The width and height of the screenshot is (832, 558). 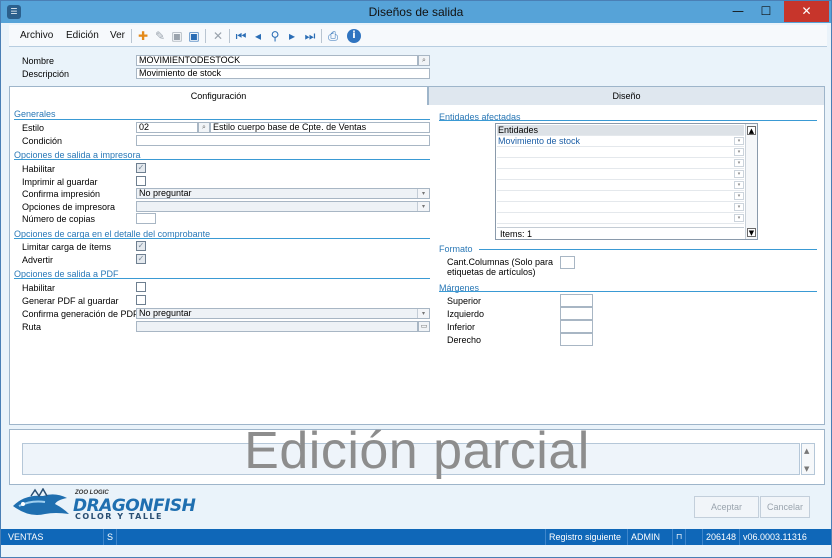 What do you see at coordinates (59, 219) in the screenshot?
I see `numero-copias-label: Número de copias` at bounding box center [59, 219].